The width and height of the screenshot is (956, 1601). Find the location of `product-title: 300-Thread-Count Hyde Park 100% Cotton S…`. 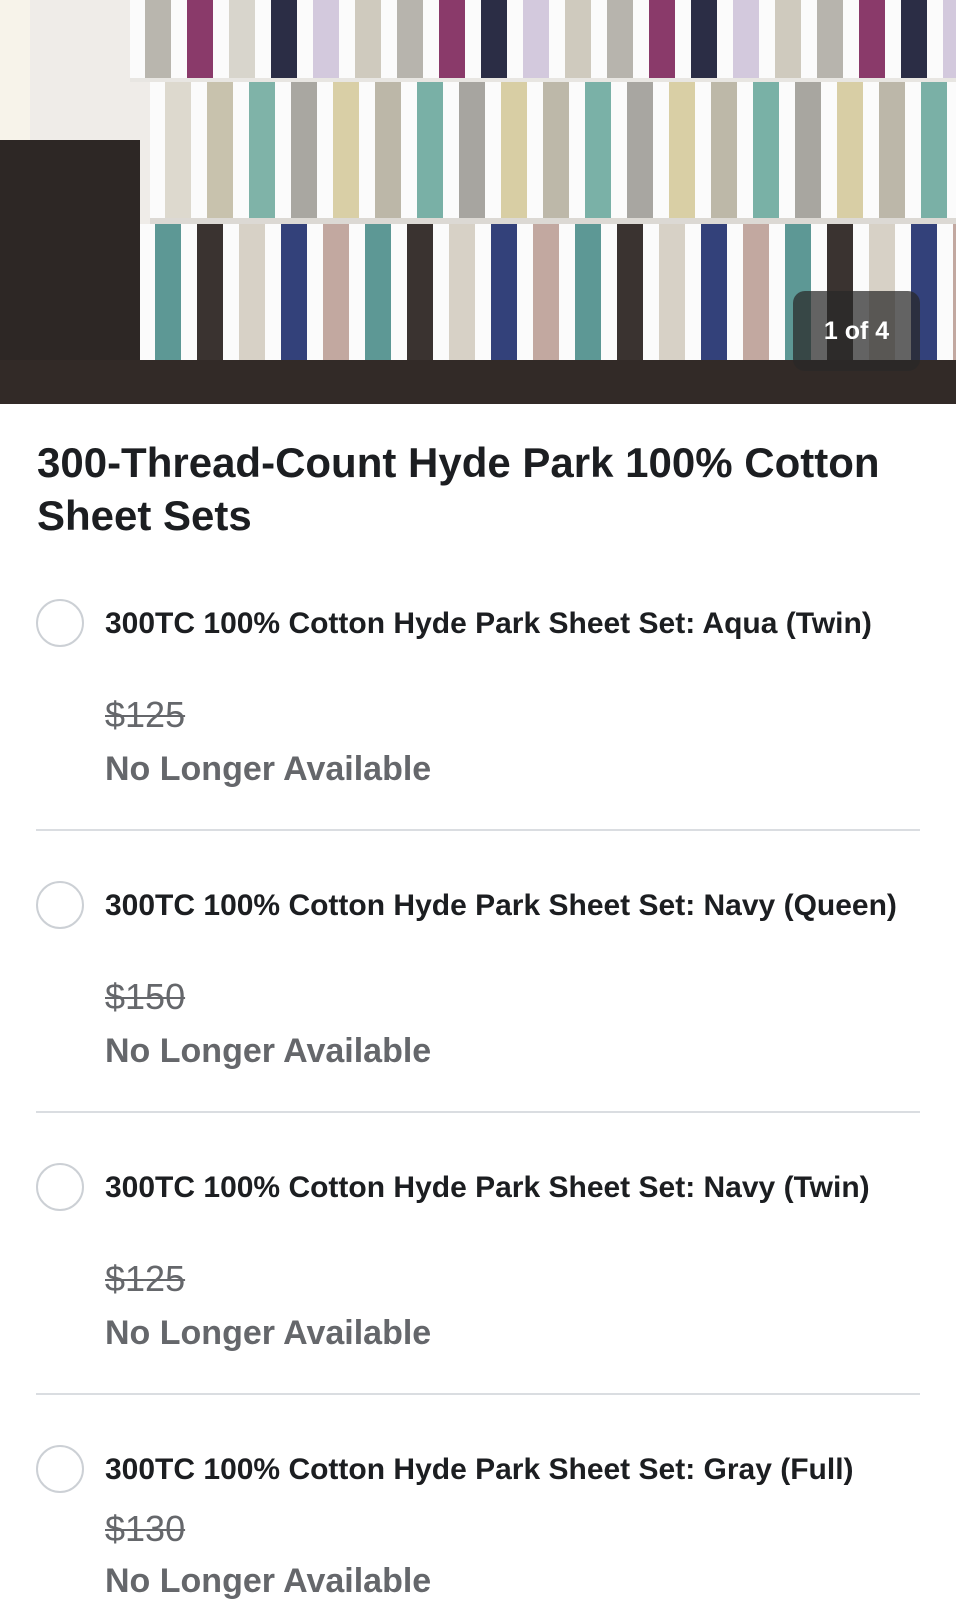

product-title: 300-Thread-Count Hyde Park 100% Cotton S… is located at coordinates (458, 489).